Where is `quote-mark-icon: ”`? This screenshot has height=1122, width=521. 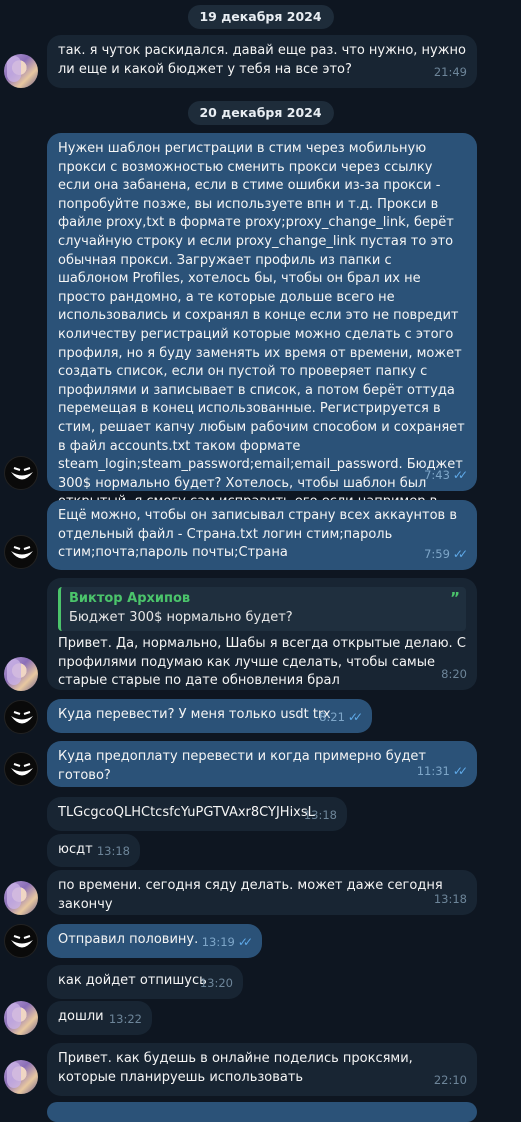 quote-mark-icon: ” is located at coordinates (455, 598).